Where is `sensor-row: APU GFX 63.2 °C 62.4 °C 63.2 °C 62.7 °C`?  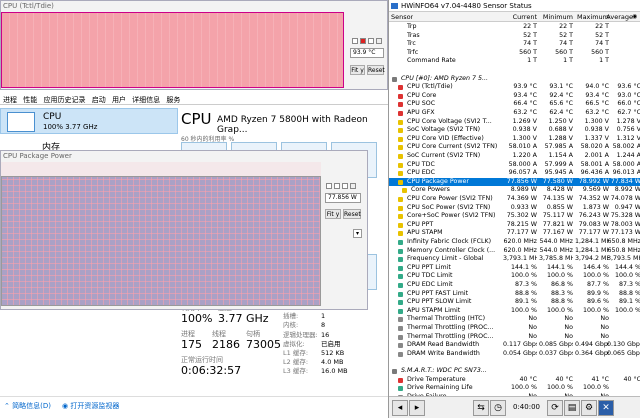
sensor-row: APU GFX 63.2 °C 62.4 °C 63.2 °C 62.7 °C is located at coordinates (514, 113).